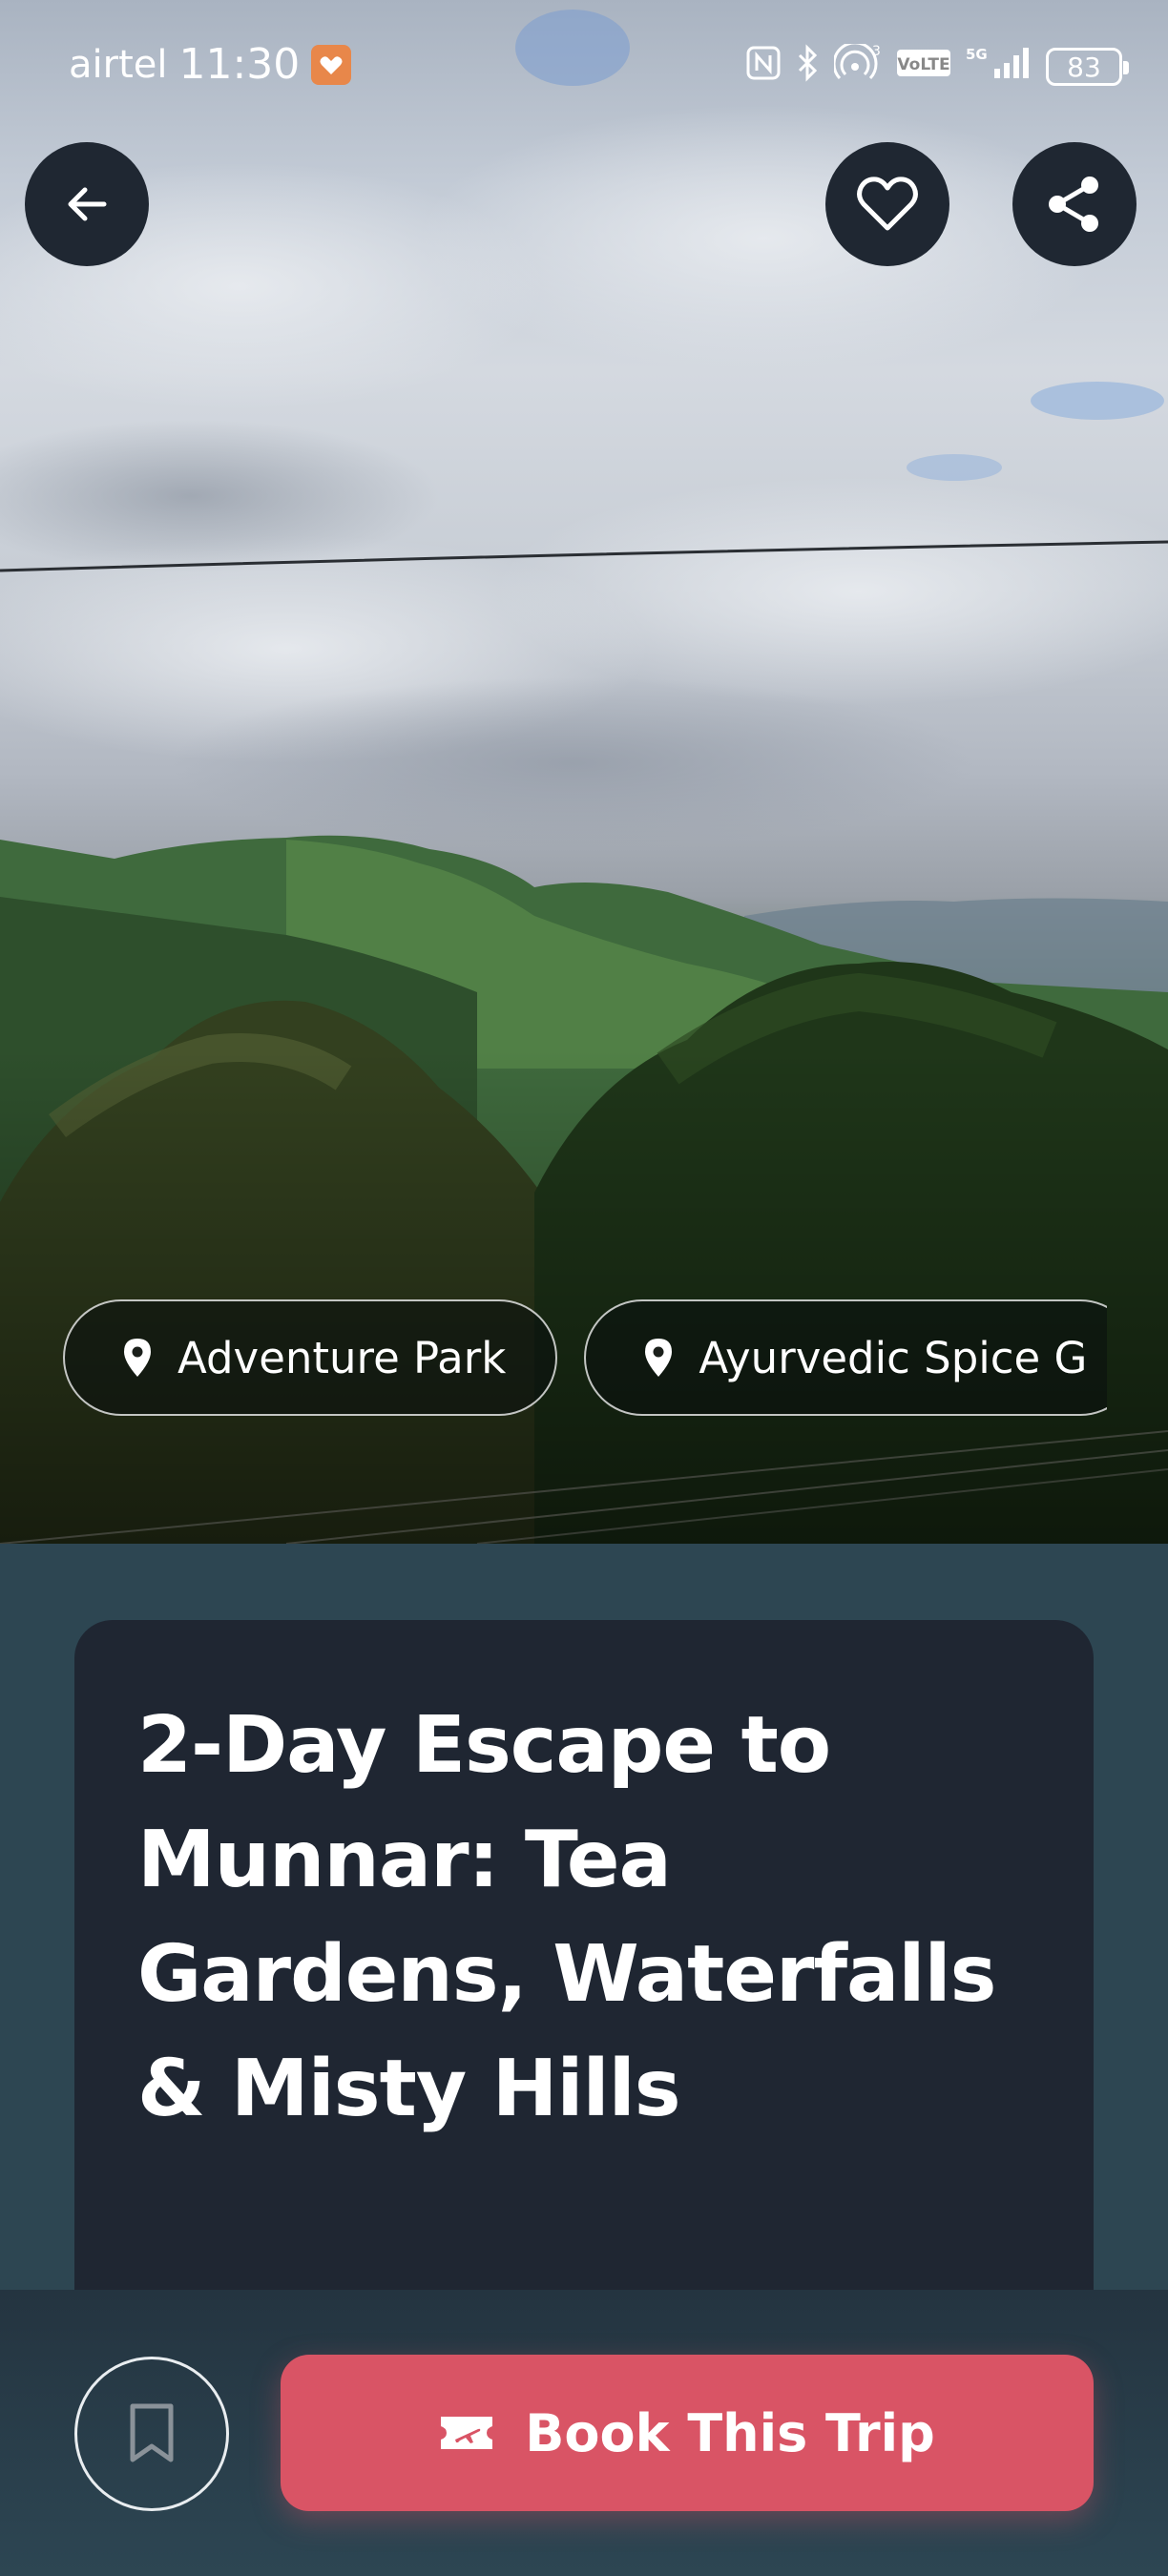 This screenshot has height=2576, width=1168. Describe the element at coordinates (763, 67) in the screenshot. I see `nfc-icon` at that location.